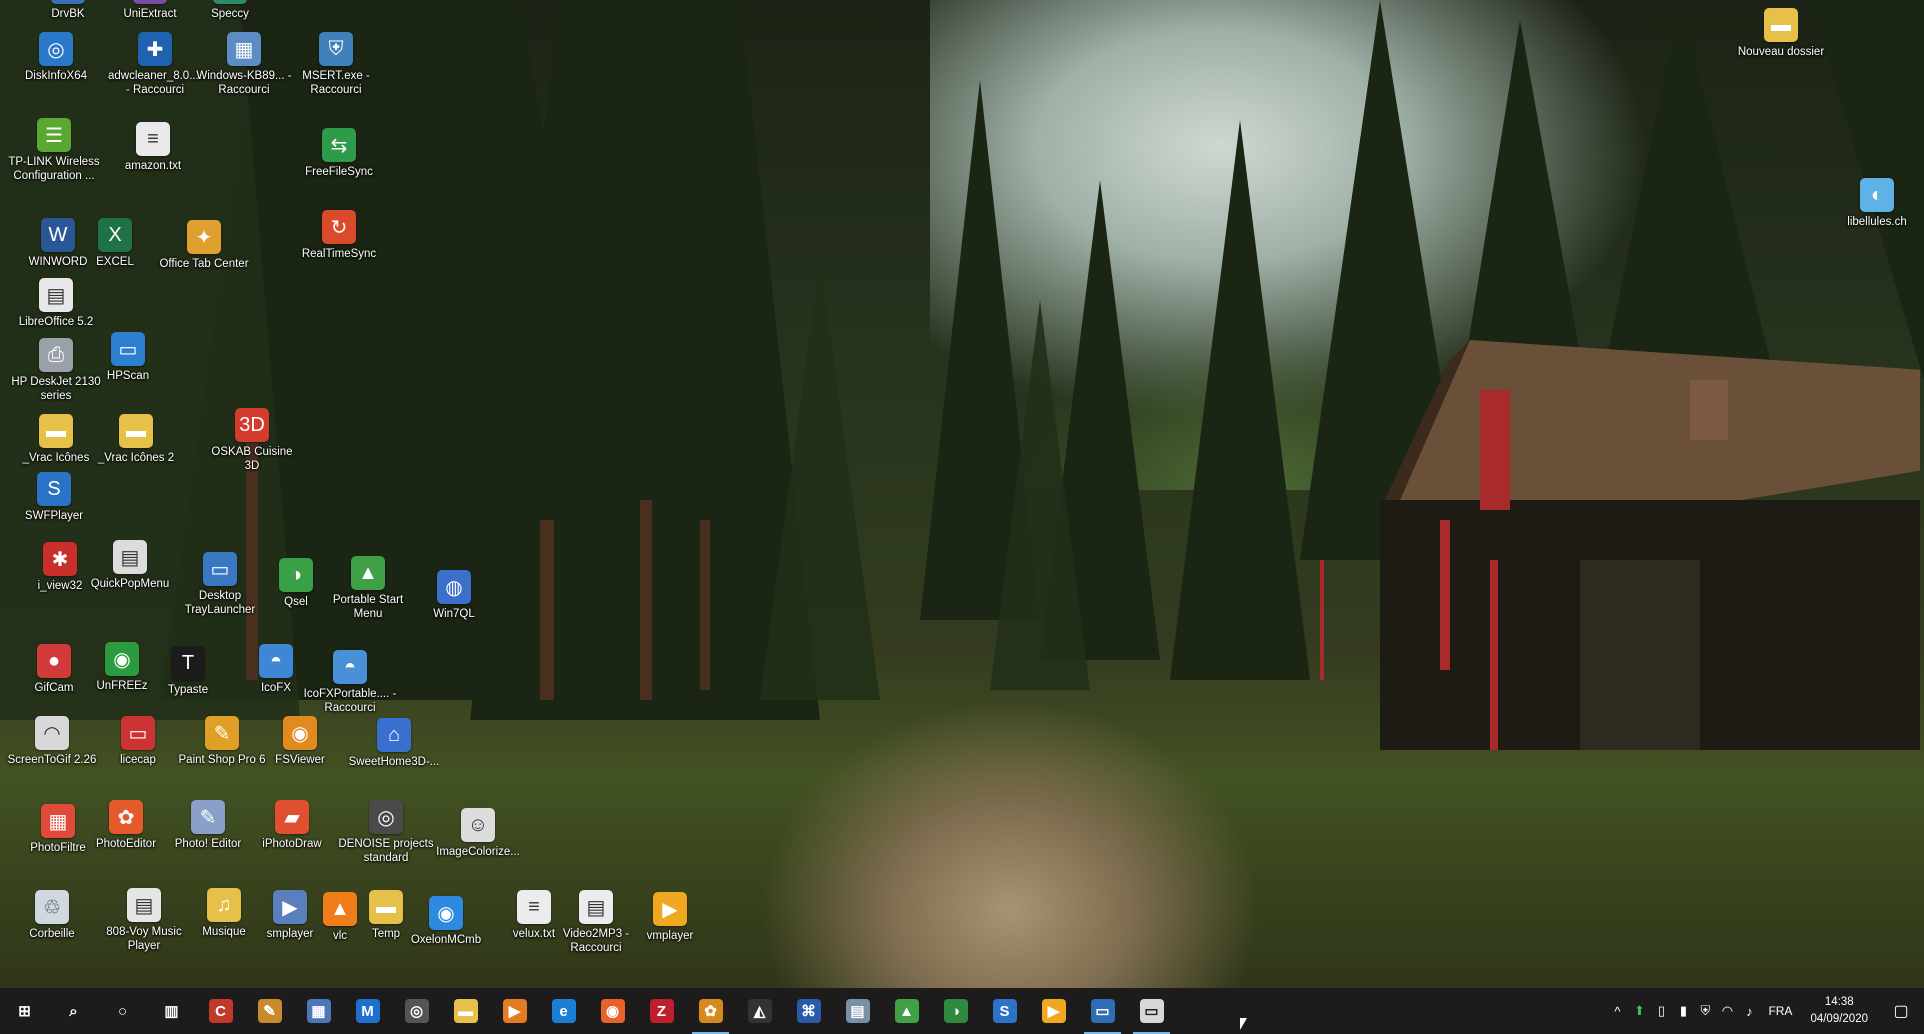 This screenshot has width=1924, height=1034. I want to click on desktop-icon-label: DiskInfoX64, so click(55, 76).